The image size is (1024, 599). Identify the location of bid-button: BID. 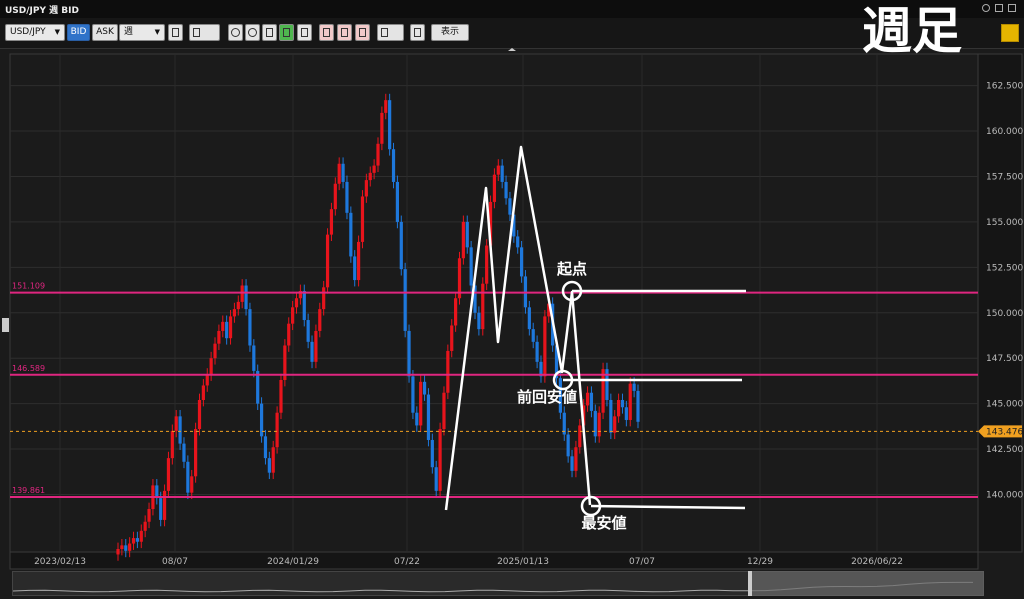
(78, 32).